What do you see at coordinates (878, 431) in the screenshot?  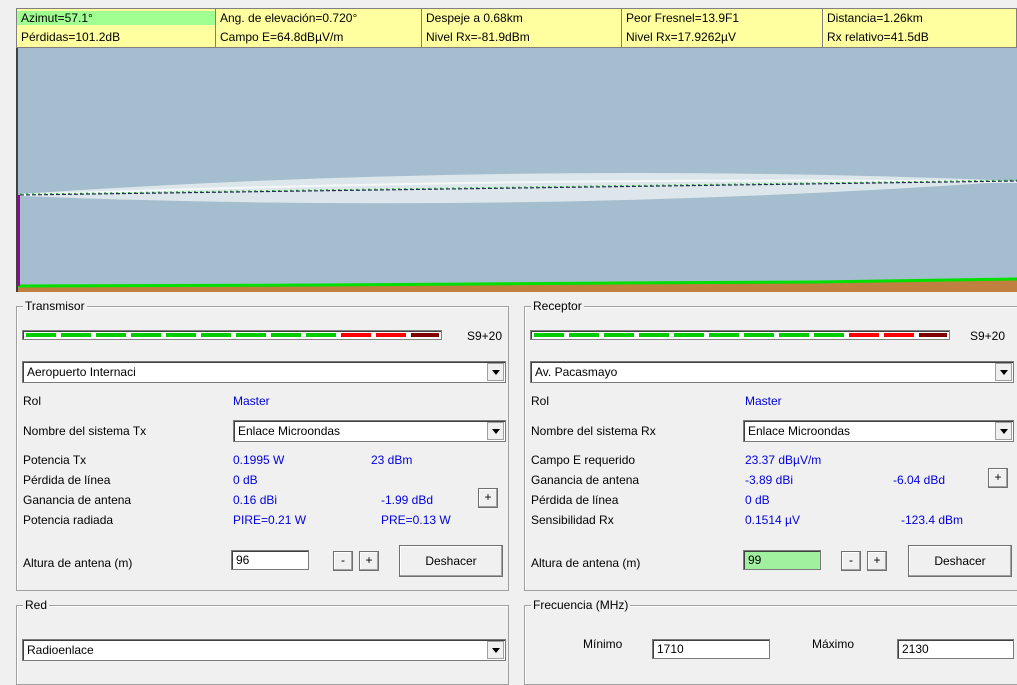 I see `rx-system-select: Enlace Microondas` at bounding box center [878, 431].